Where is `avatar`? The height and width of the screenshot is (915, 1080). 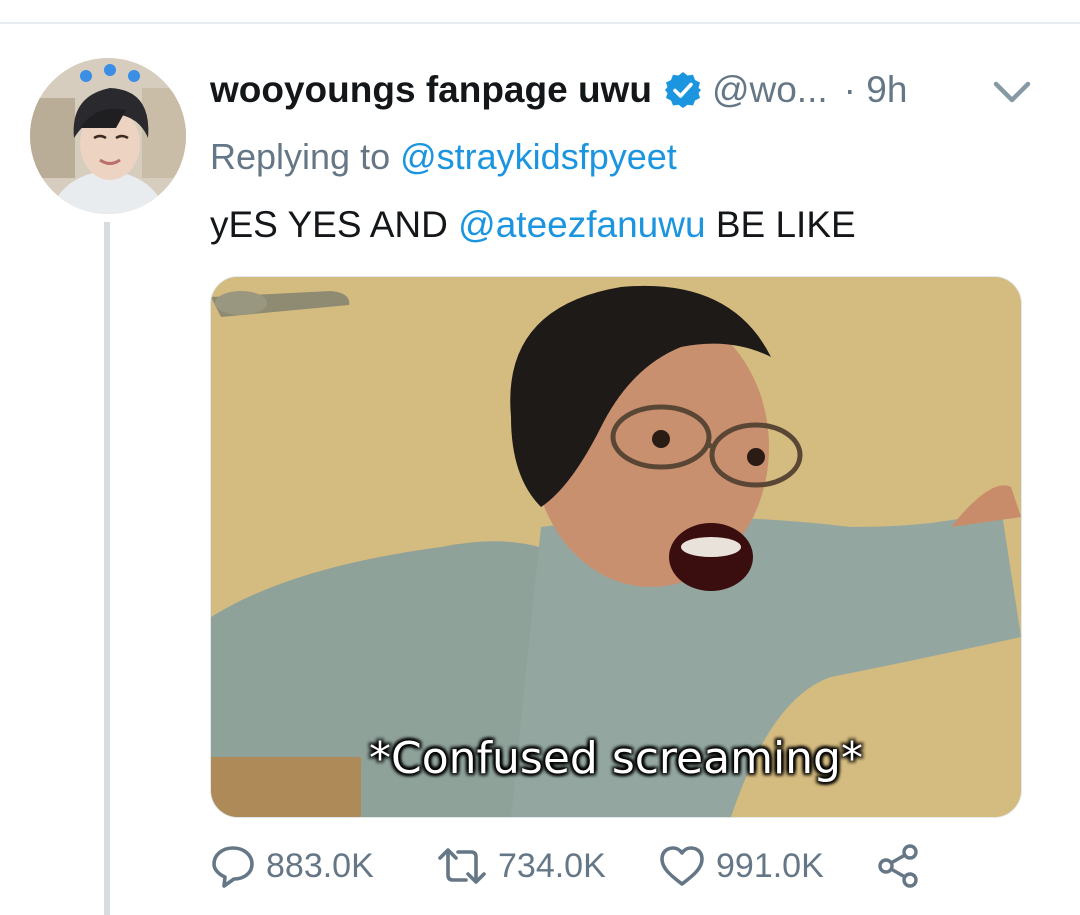 avatar is located at coordinates (108, 136).